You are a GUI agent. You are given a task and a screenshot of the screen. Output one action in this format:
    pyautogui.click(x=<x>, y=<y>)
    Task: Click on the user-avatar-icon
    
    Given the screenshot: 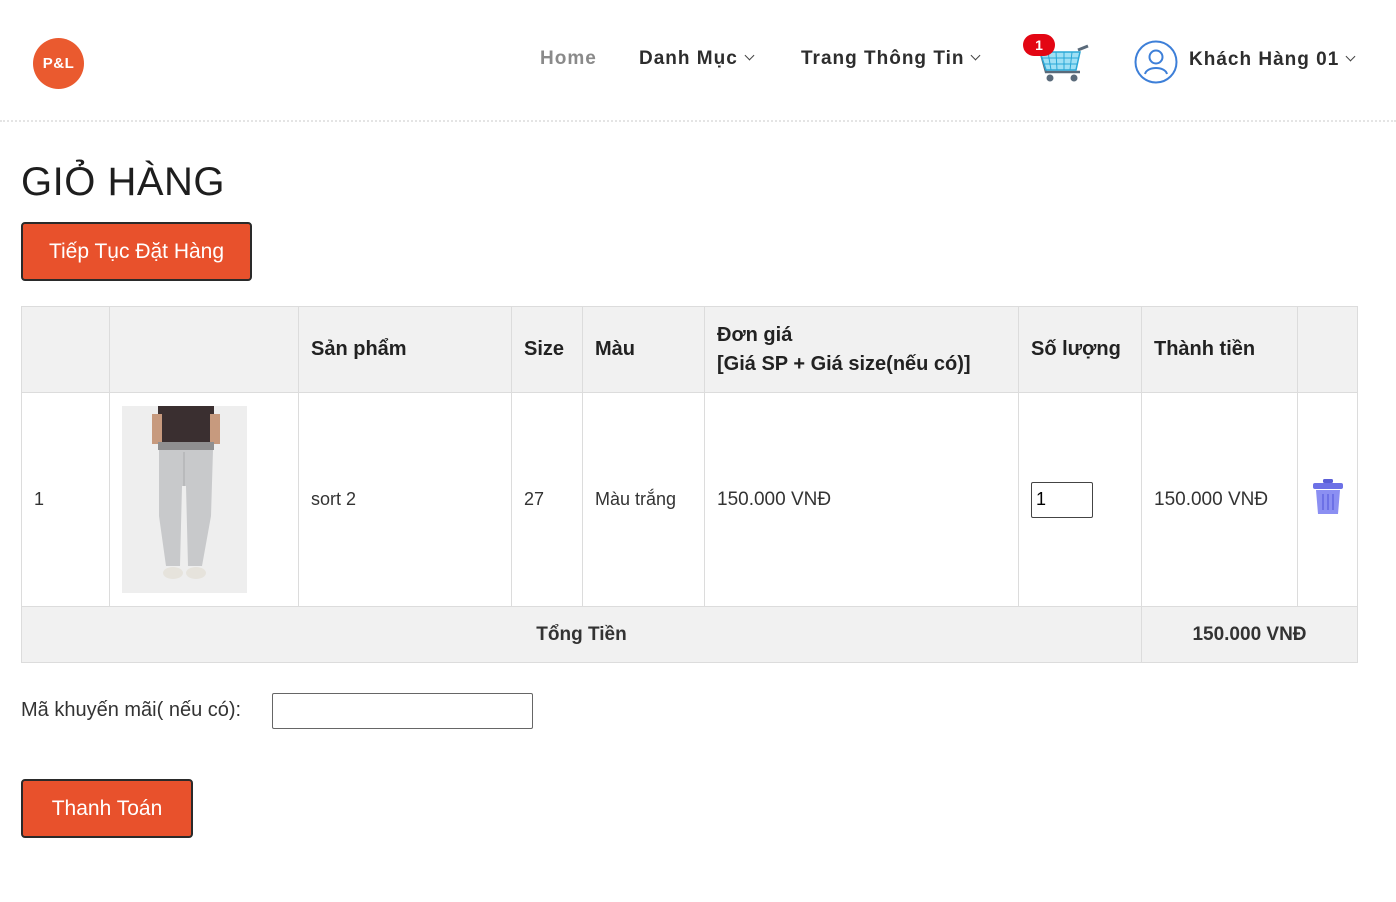 What is the action you would take?
    pyautogui.click(x=1156, y=62)
    